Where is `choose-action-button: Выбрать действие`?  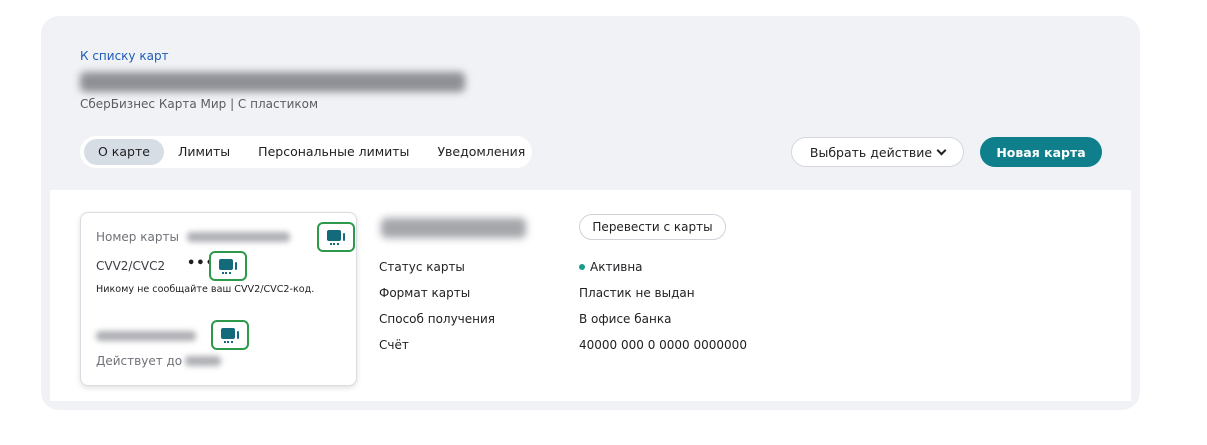
choose-action-button: Выбрать действие is located at coordinates (877, 152).